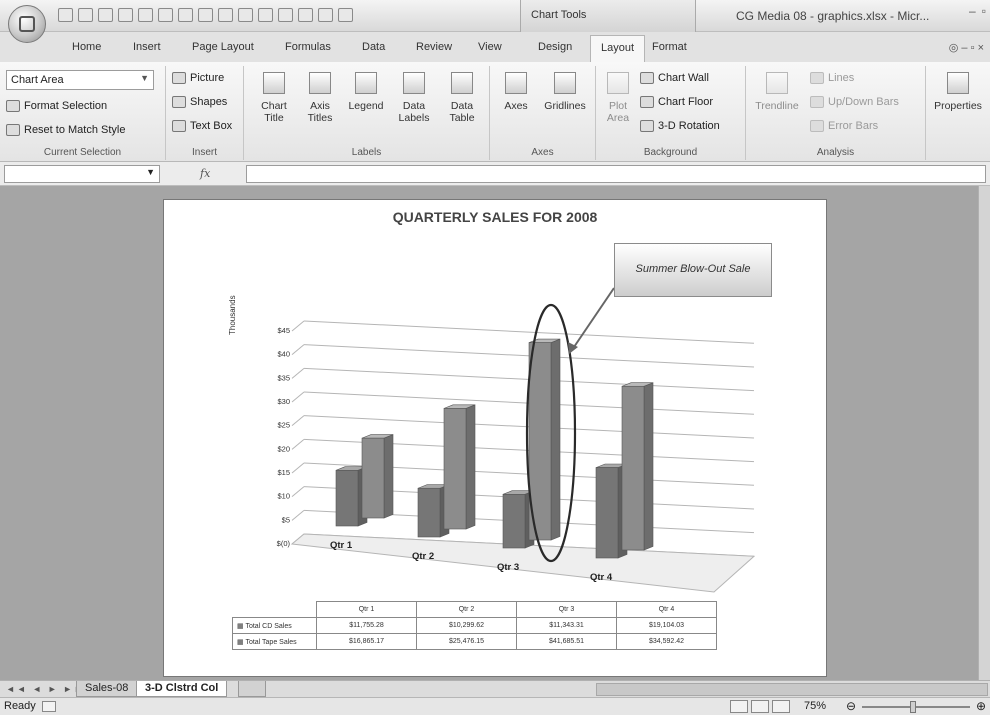 This screenshot has width=990, height=715. Describe the element at coordinates (80, 80) in the screenshot. I see `chart-element-dropdown: Chart Area ▼` at that location.